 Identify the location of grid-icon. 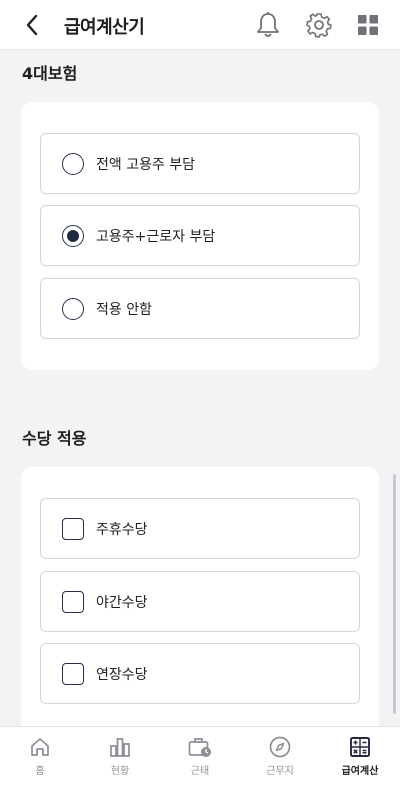
(368, 25).